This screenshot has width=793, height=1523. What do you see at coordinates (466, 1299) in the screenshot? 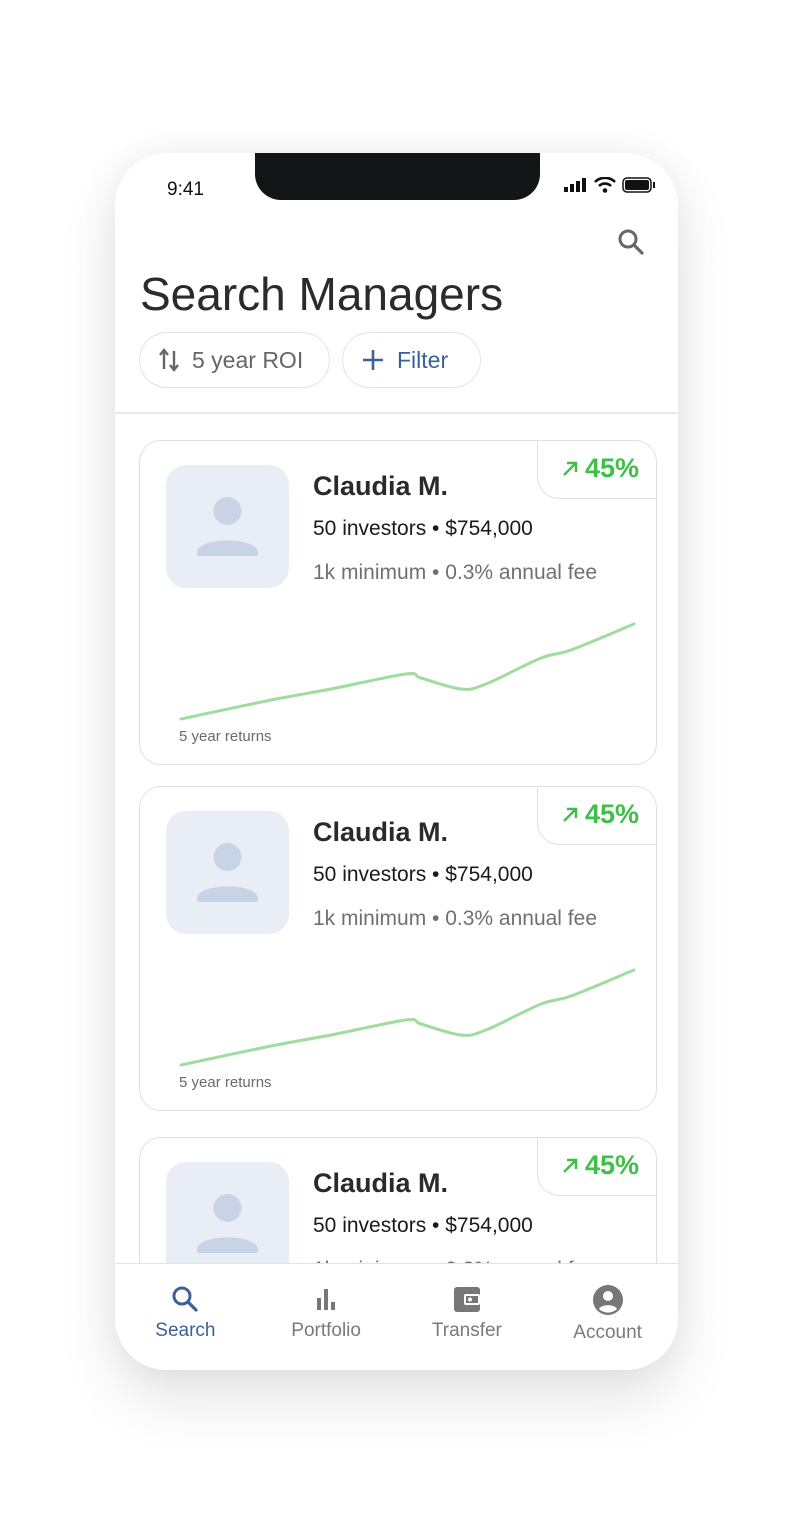
I see `wallet-icon` at bounding box center [466, 1299].